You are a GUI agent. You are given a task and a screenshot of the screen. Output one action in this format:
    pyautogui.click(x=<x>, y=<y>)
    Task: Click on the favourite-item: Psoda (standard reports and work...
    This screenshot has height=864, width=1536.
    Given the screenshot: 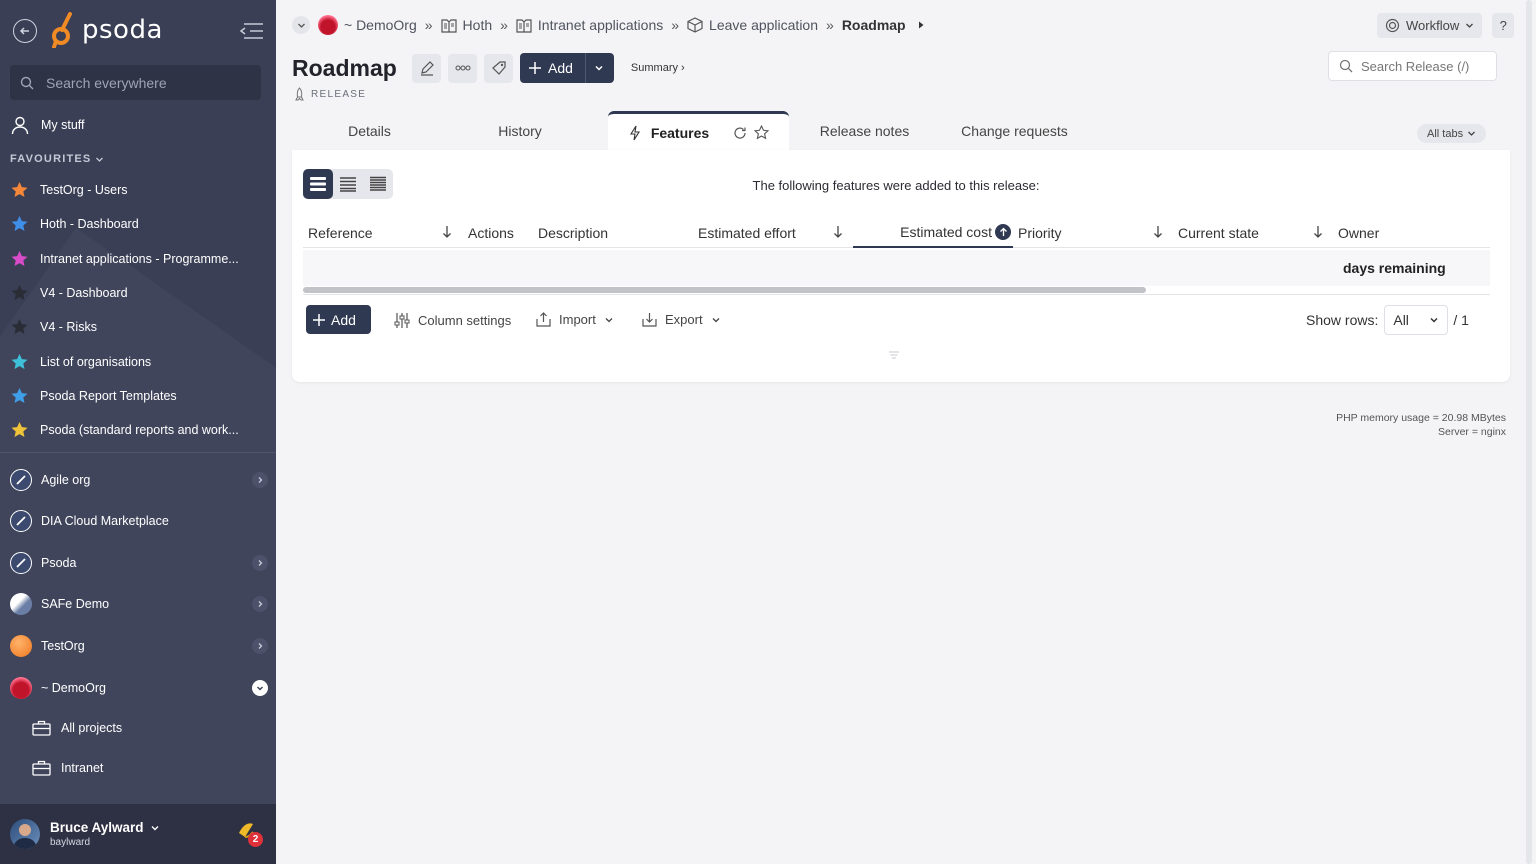 What is the action you would take?
    pyautogui.click(x=138, y=430)
    